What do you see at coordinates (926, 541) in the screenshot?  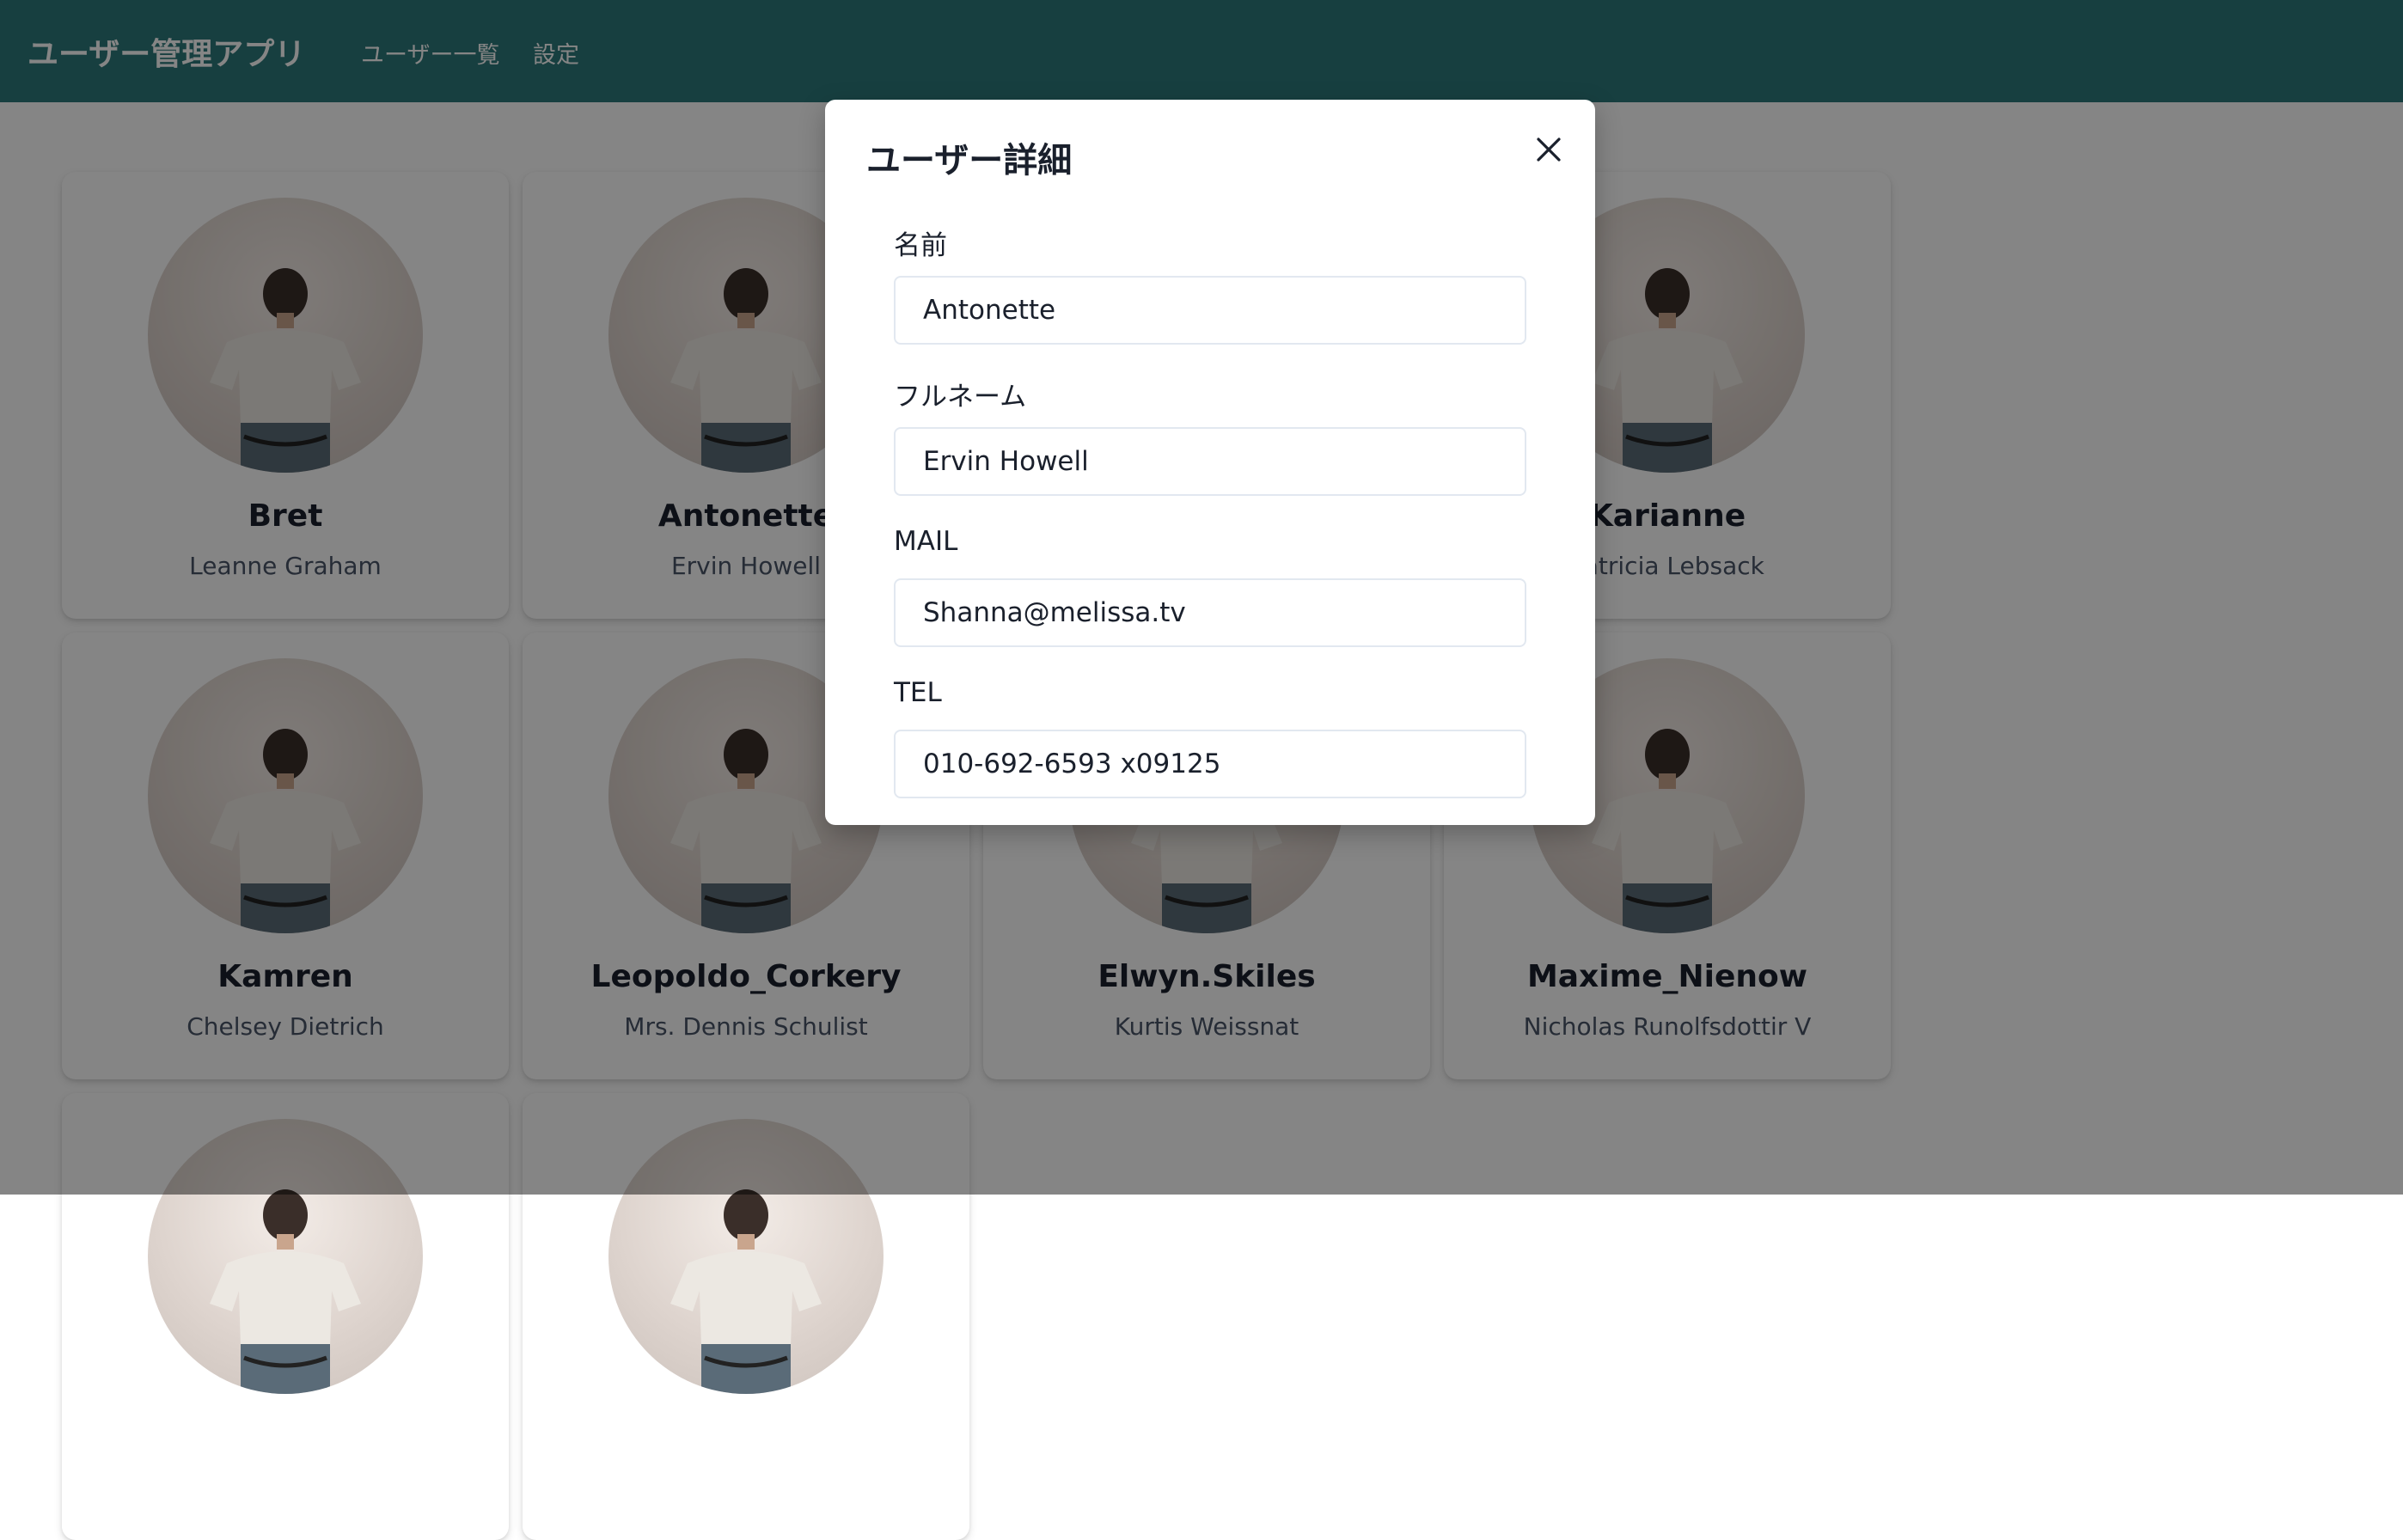 I see `field-label-mail: MAIL` at bounding box center [926, 541].